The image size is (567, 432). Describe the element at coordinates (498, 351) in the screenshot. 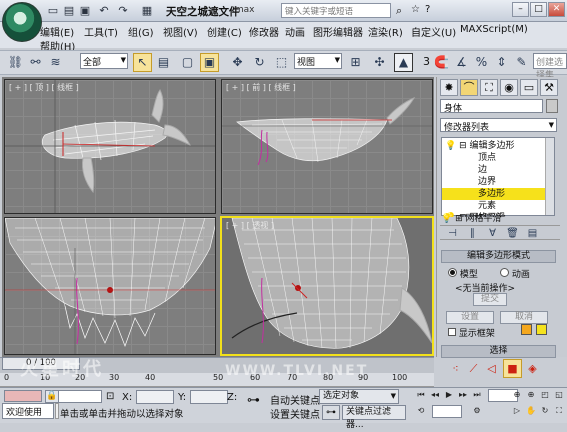

I see `selection-rollout-header: 选择` at that location.